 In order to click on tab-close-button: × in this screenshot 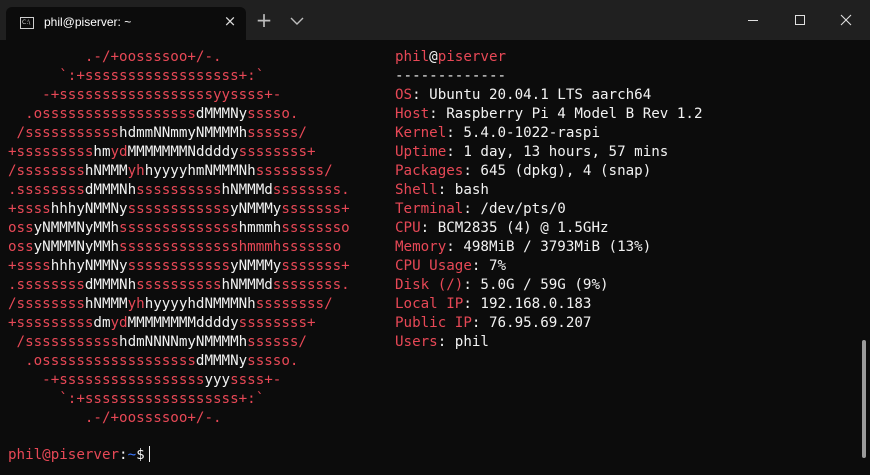, I will do `click(230, 21)`.